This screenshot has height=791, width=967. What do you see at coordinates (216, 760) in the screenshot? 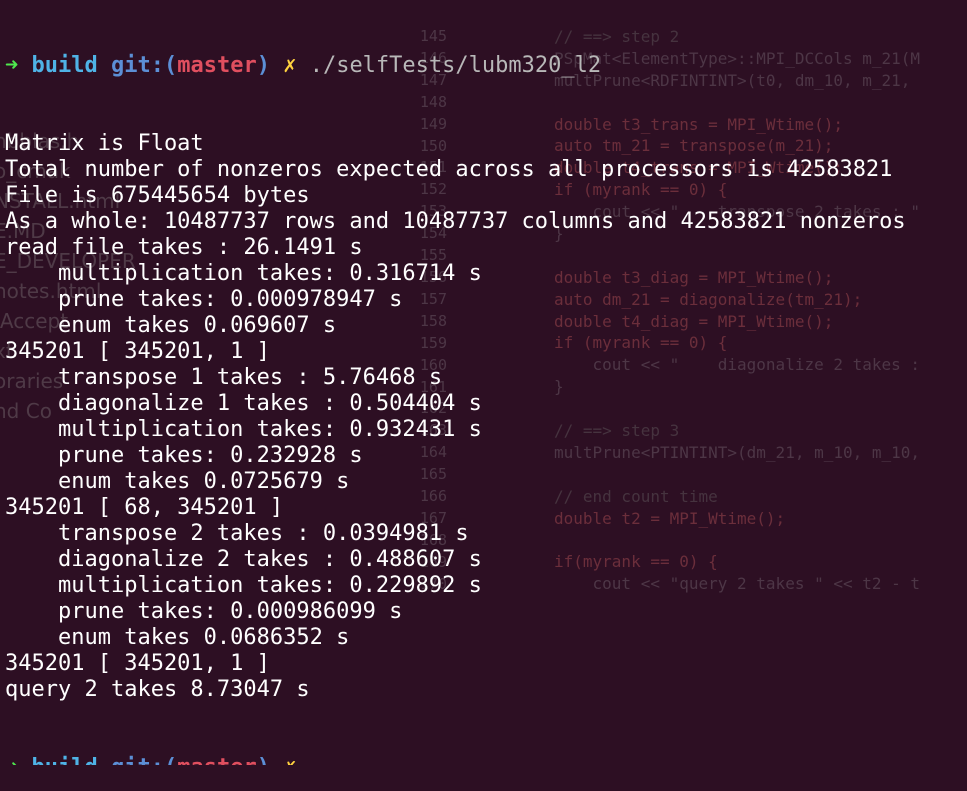
I see `next-prompt-branch: master` at bounding box center [216, 760].